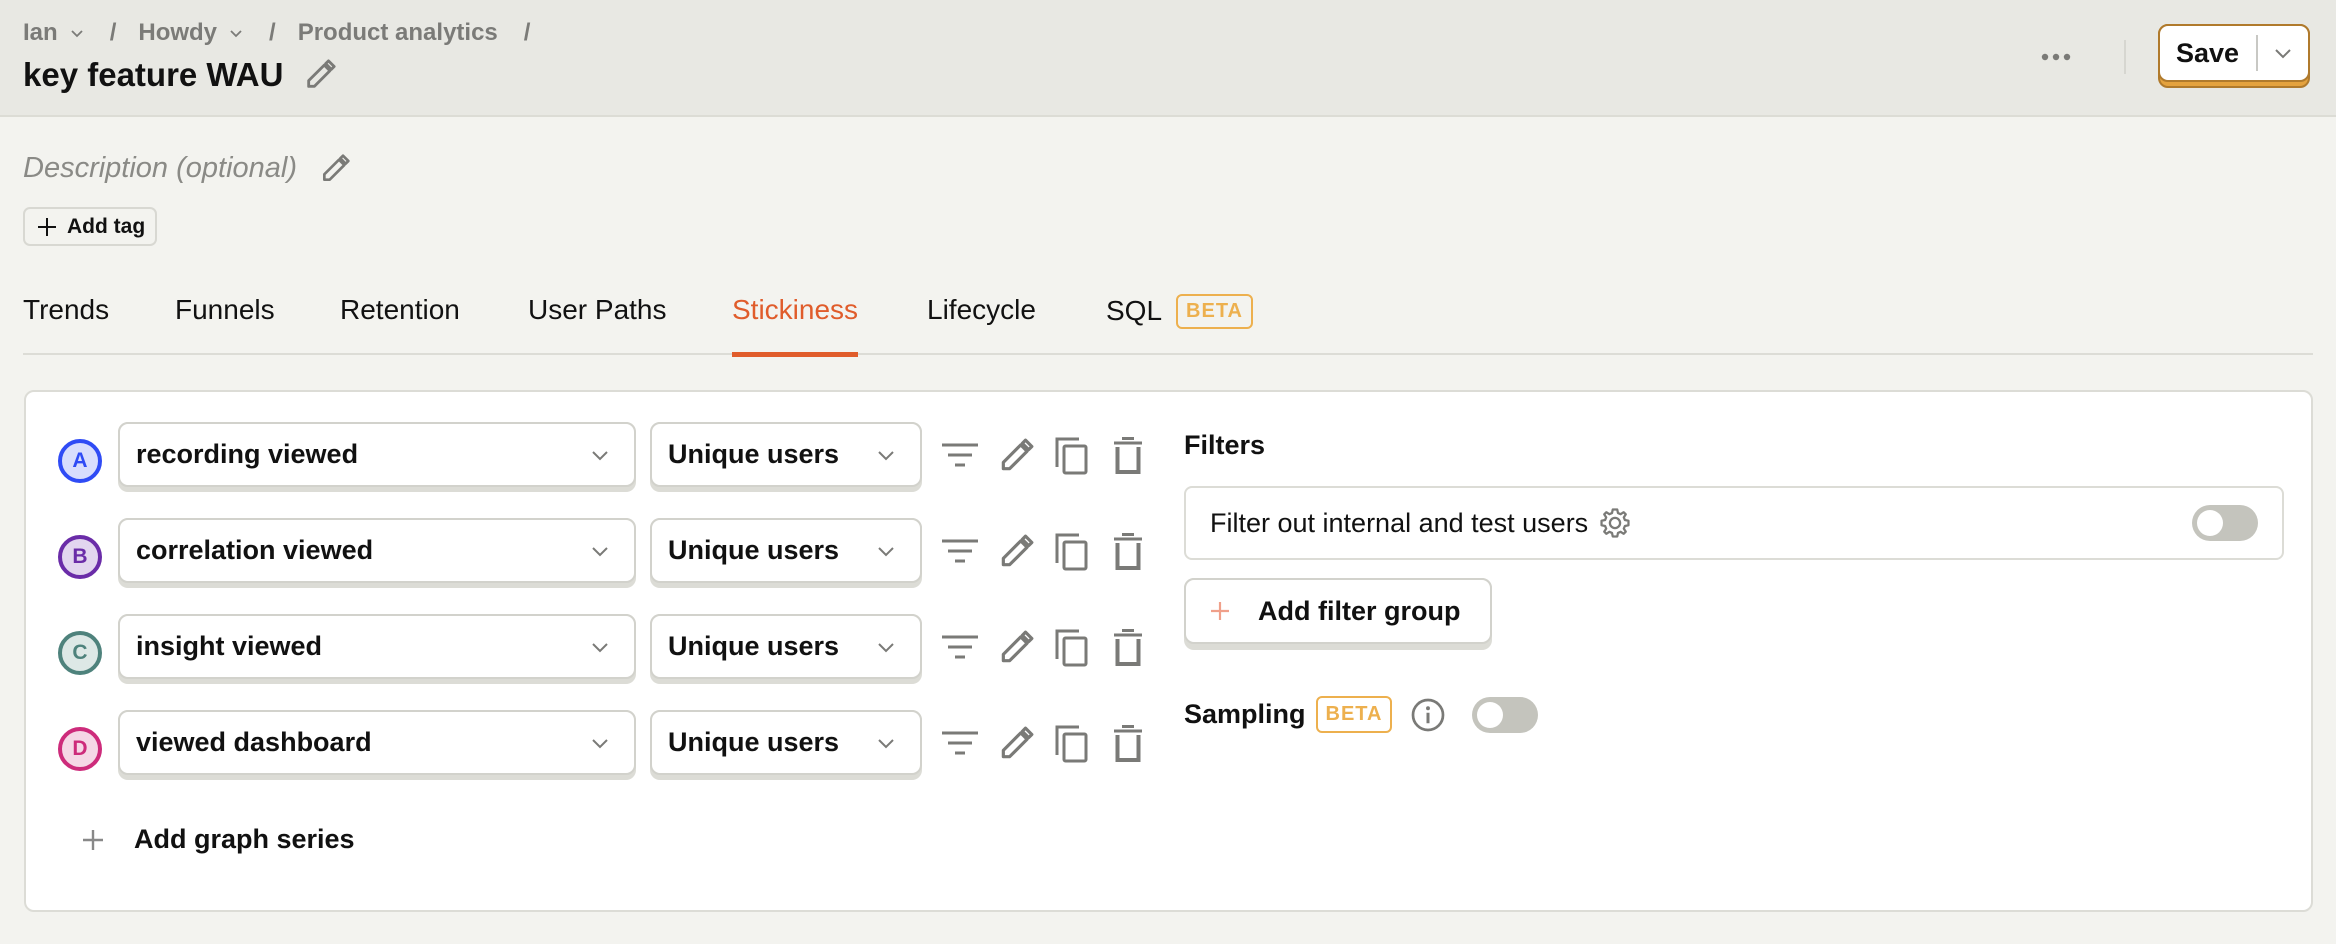  I want to click on event-select: correlation viewed, so click(377, 553).